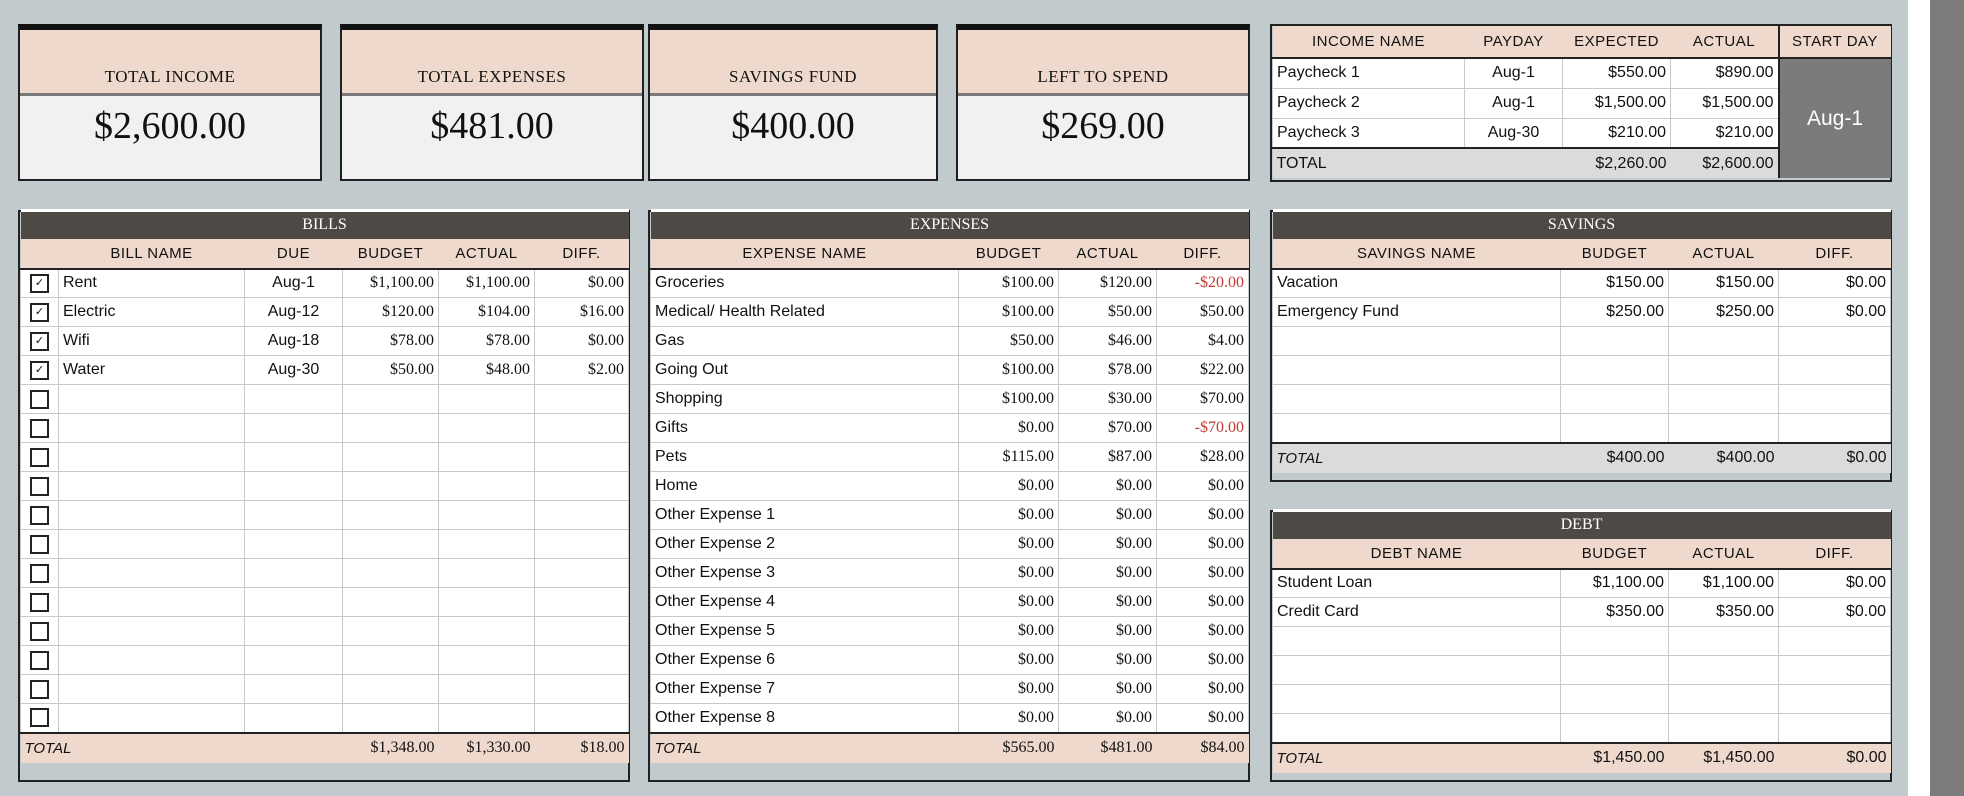 The height and width of the screenshot is (796, 1964). What do you see at coordinates (1008, 457) in the screenshot?
I see `budget-cell: $115.00` at bounding box center [1008, 457].